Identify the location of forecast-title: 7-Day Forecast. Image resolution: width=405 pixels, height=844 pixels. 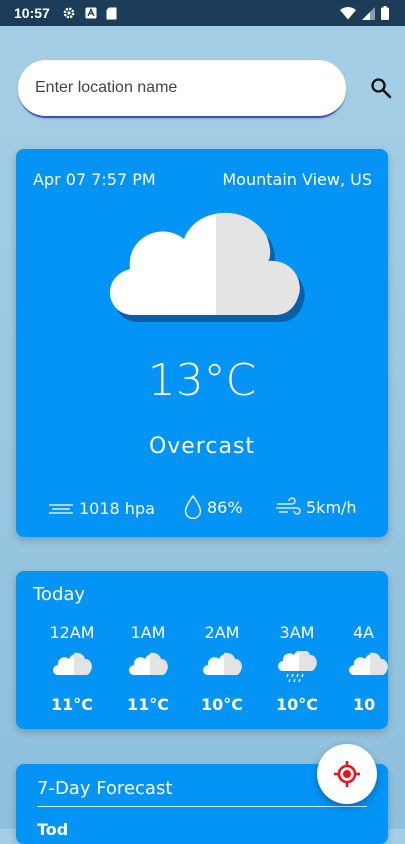
(105, 788).